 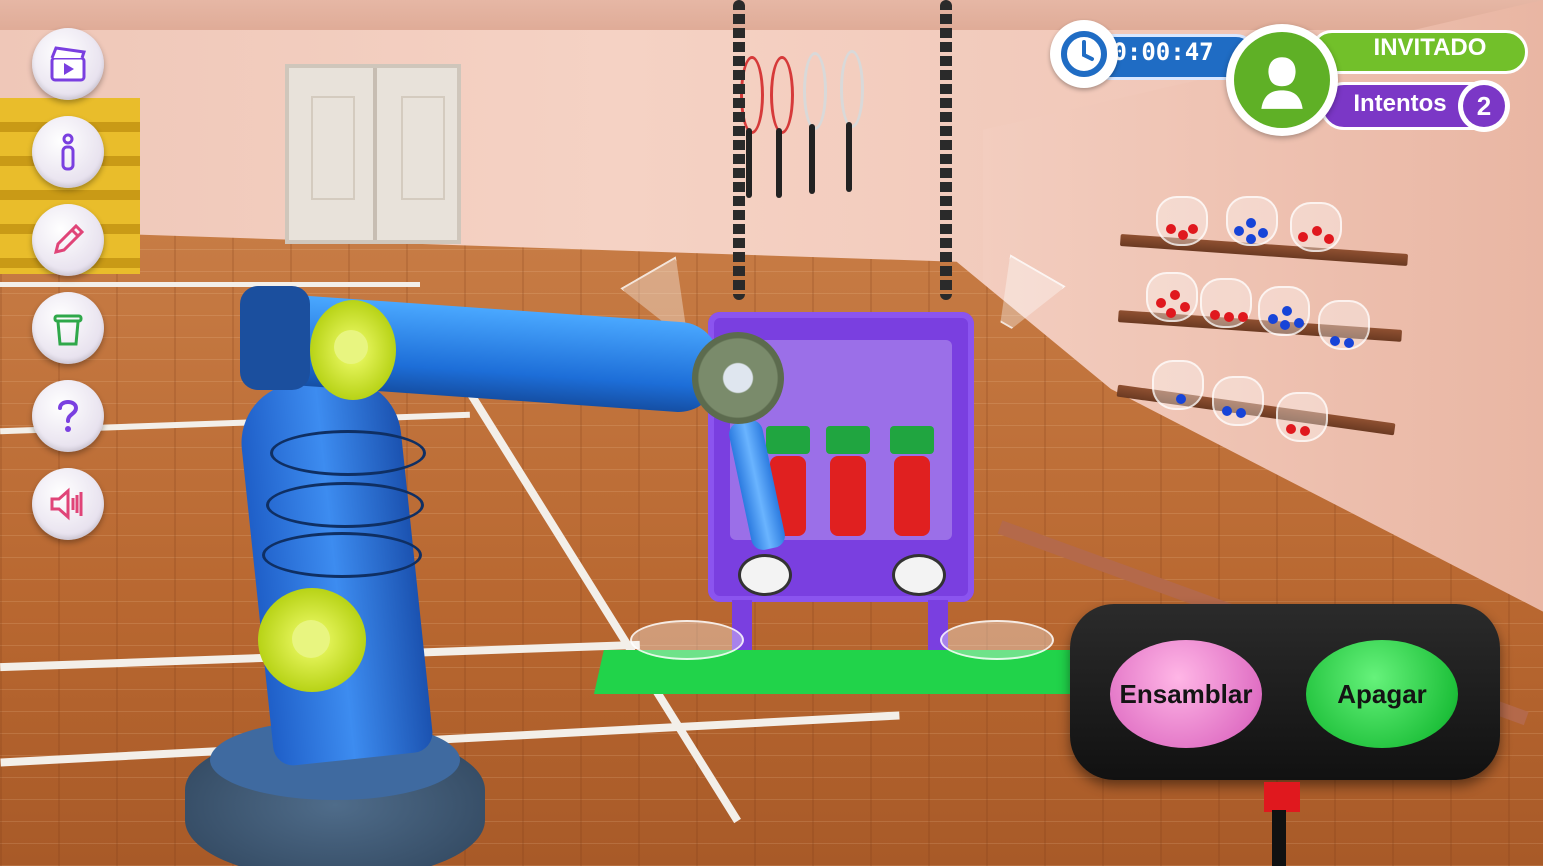 What do you see at coordinates (1382, 694) in the screenshot?
I see `off-button: Apagar` at bounding box center [1382, 694].